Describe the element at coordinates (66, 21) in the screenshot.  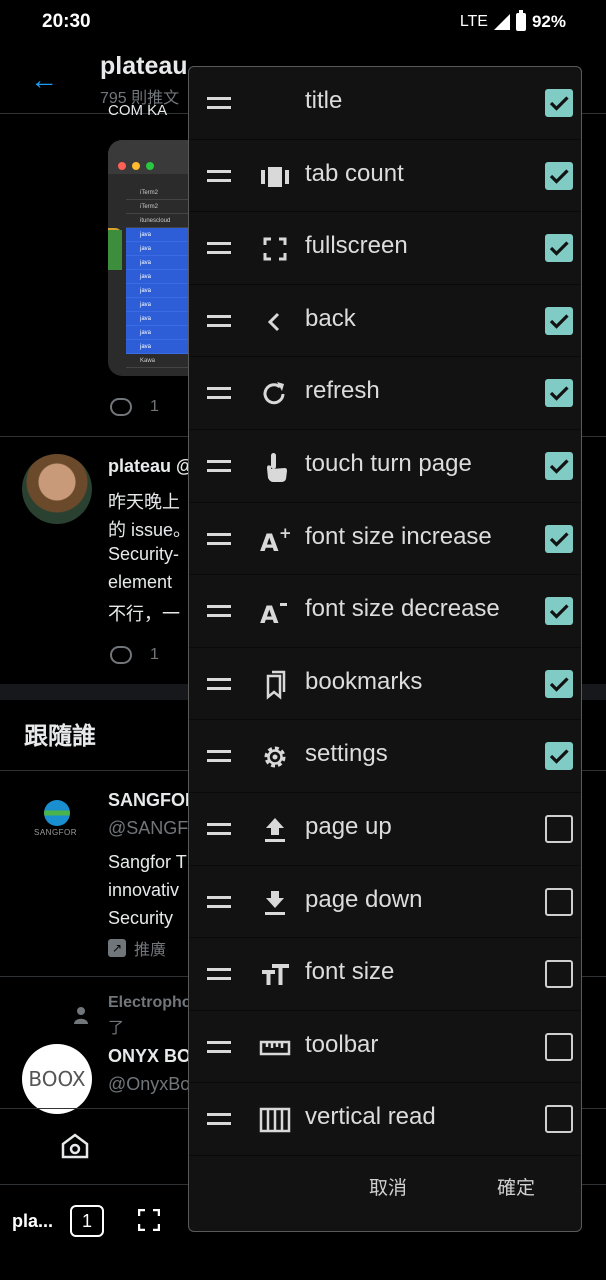
I see `status-time: 20:30` at that location.